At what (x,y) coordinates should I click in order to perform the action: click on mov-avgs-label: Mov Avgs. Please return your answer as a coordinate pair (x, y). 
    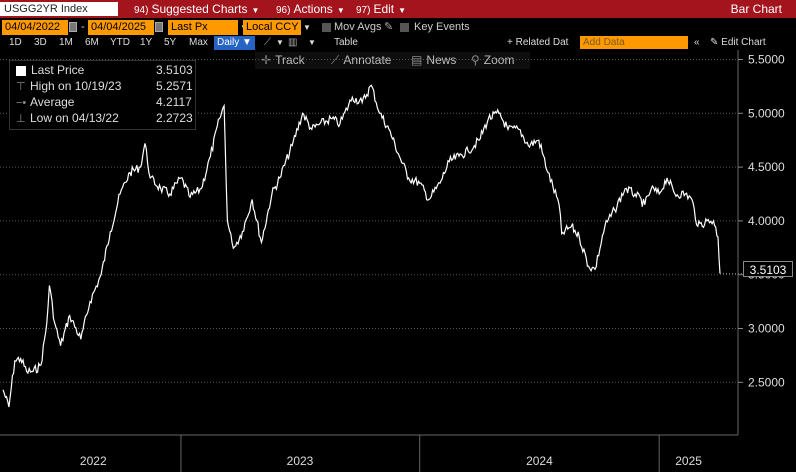
    Looking at the image, I should click on (358, 27).